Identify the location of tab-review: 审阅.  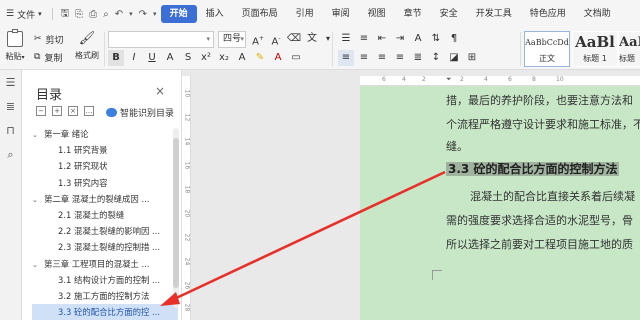
(341, 14).